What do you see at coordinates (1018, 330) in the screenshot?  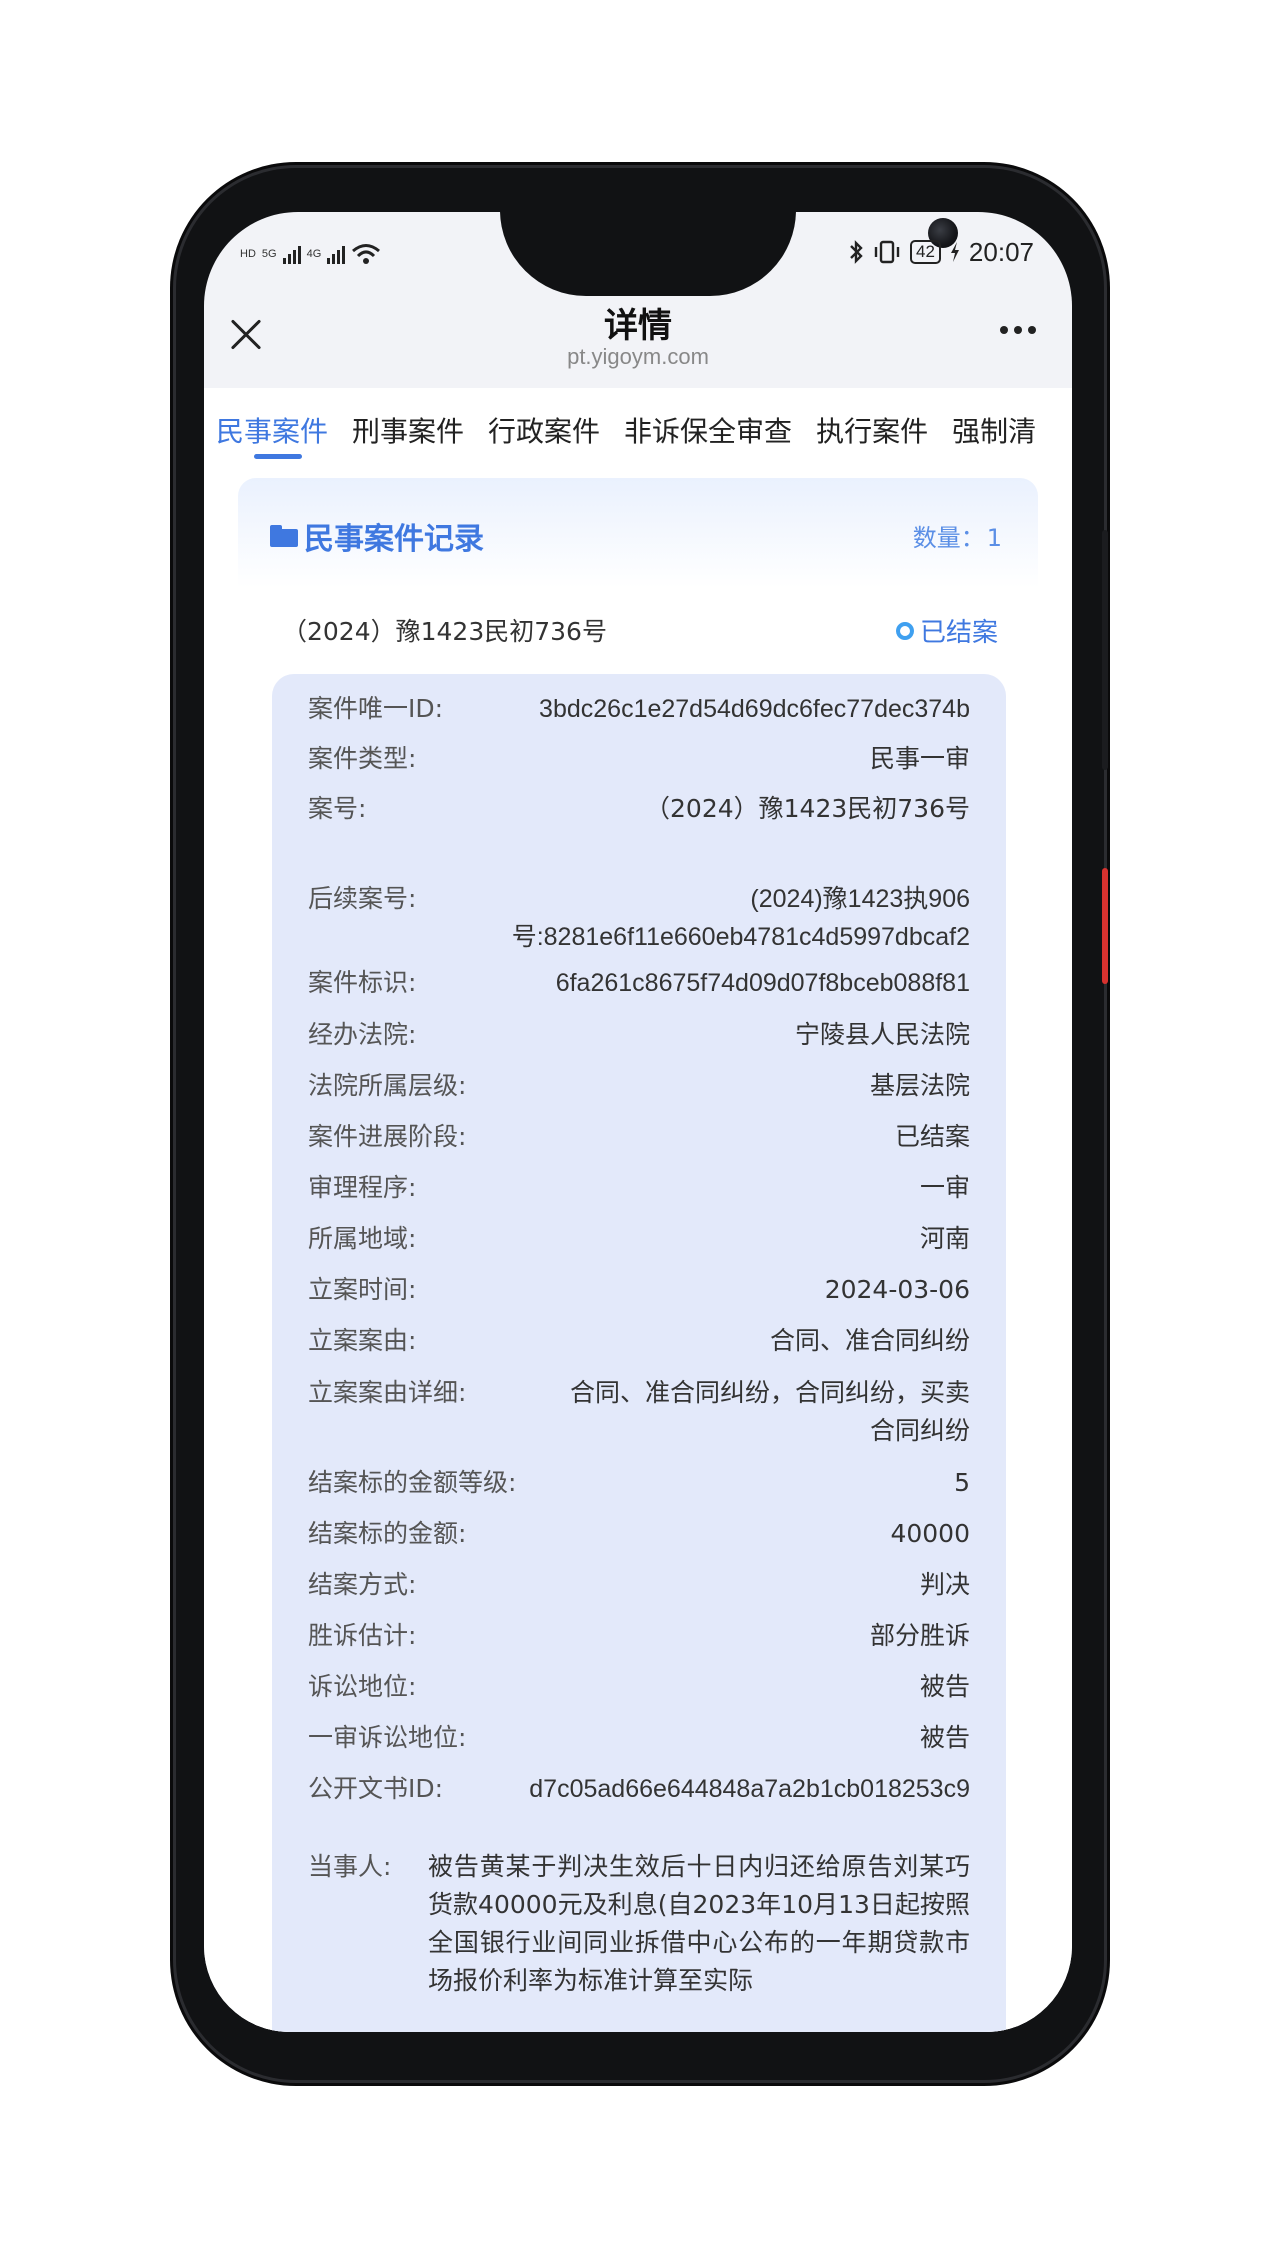 I see `more-icon` at bounding box center [1018, 330].